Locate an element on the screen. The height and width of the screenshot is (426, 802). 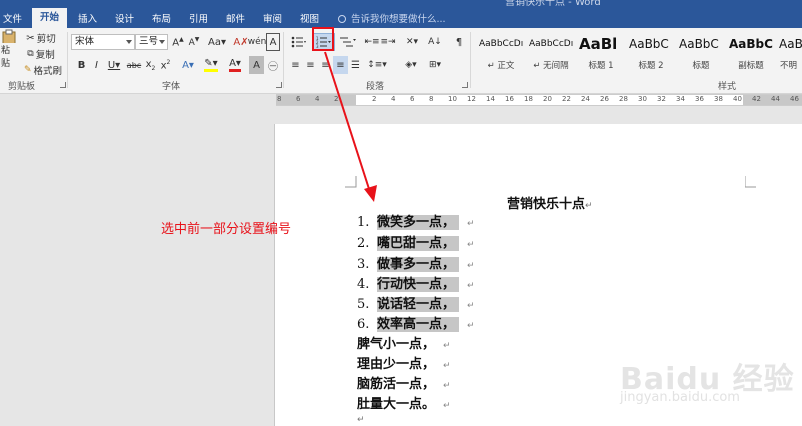
style-subtle: AaBbC 不明 is located at coordinates (789, 53).